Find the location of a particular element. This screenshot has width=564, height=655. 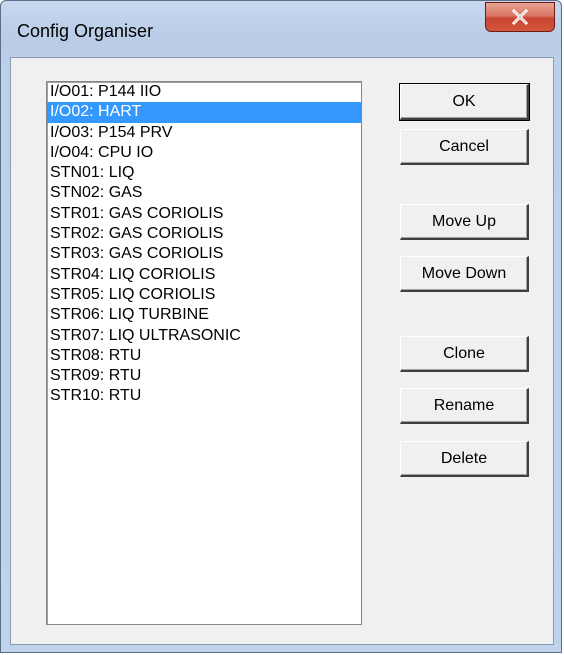

list-item: STR06: LIQ TURBINE is located at coordinates (204, 315).